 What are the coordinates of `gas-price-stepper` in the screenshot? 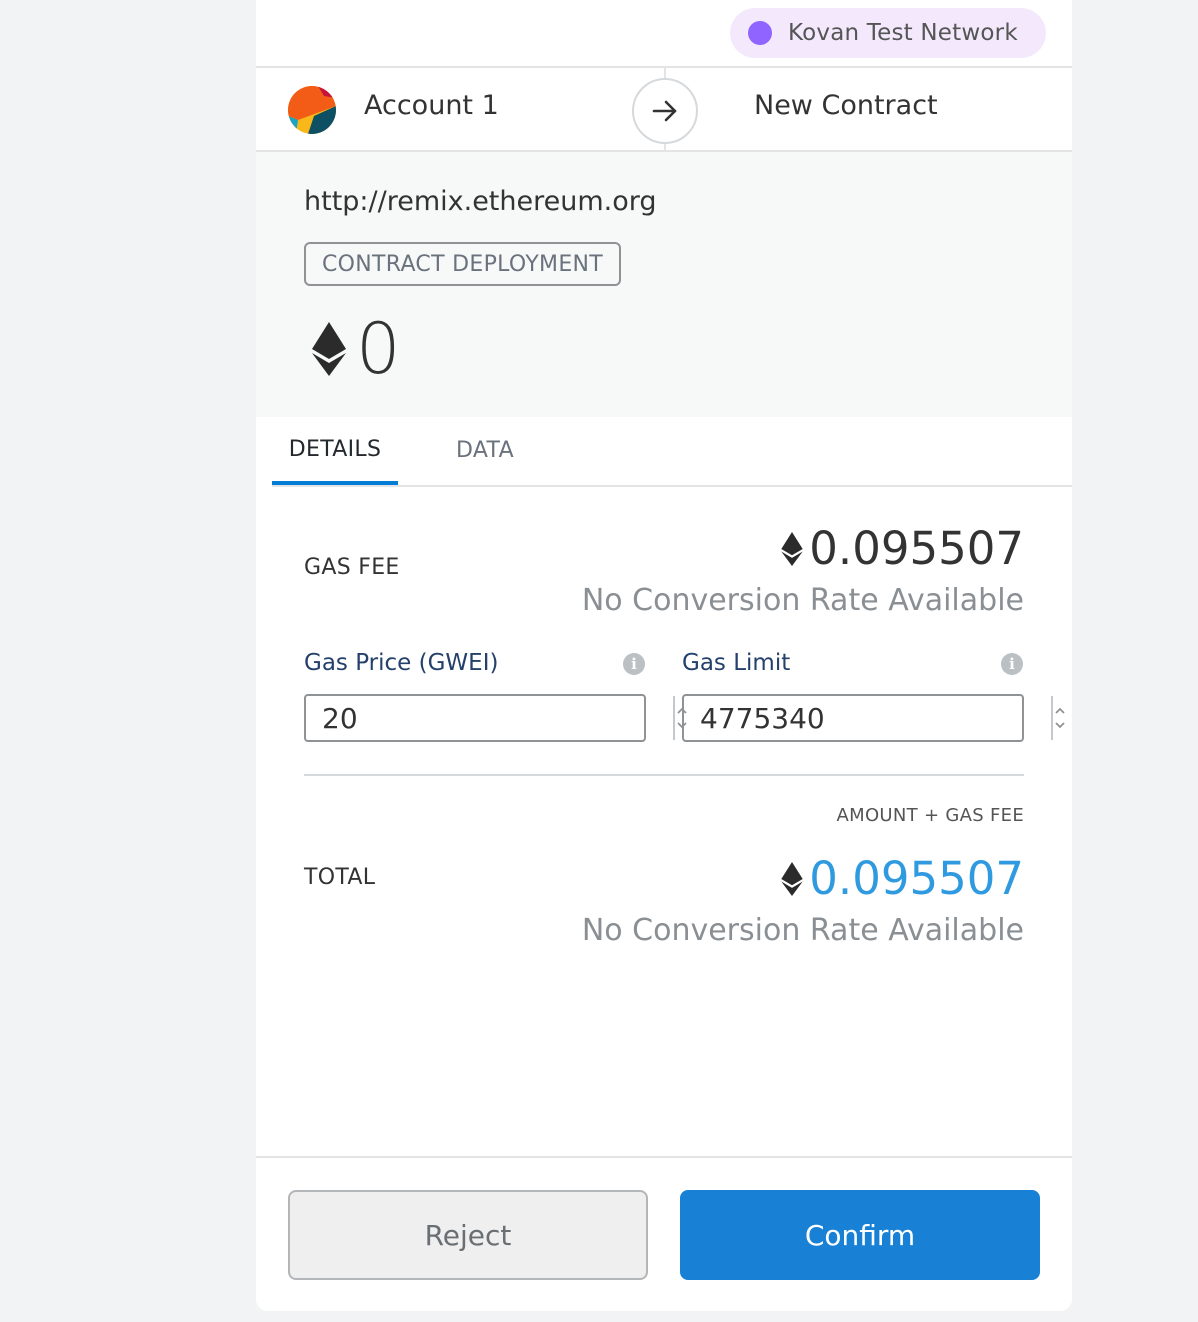 It's located at (495, 718).